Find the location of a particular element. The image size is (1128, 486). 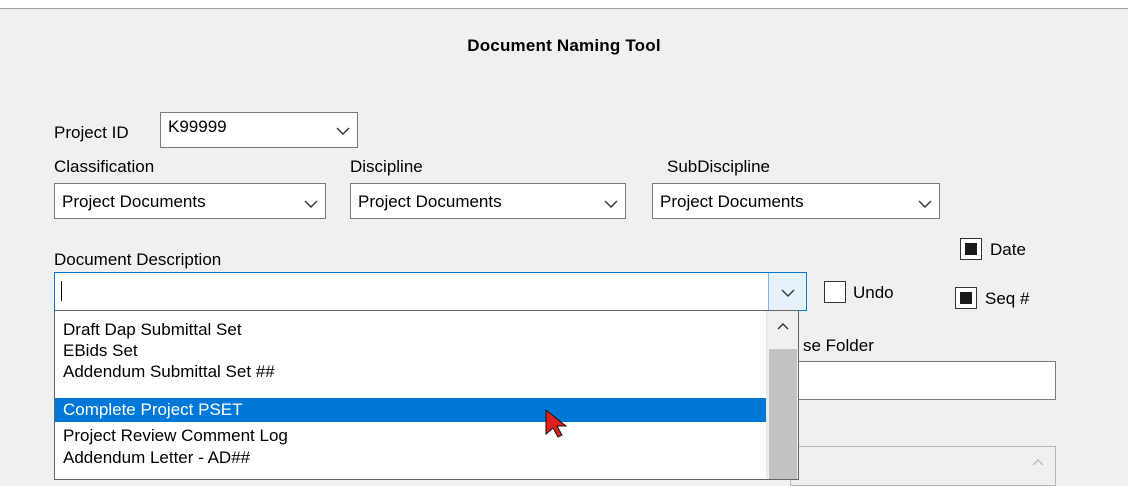

dropdown-button is located at coordinates (787, 291).